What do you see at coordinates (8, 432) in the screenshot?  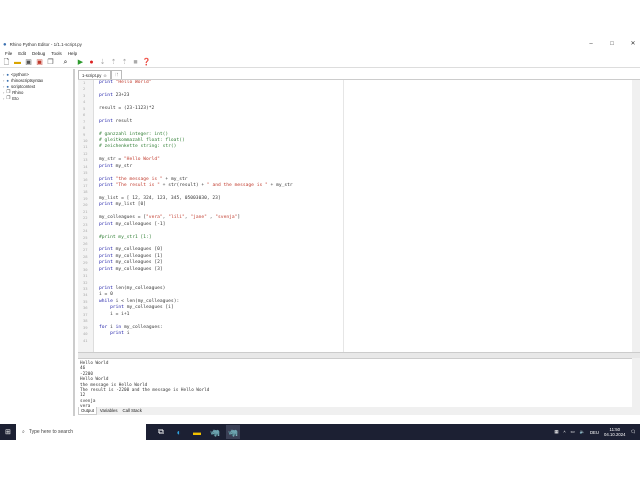 I see `windows-start-icon: ⊞` at bounding box center [8, 432].